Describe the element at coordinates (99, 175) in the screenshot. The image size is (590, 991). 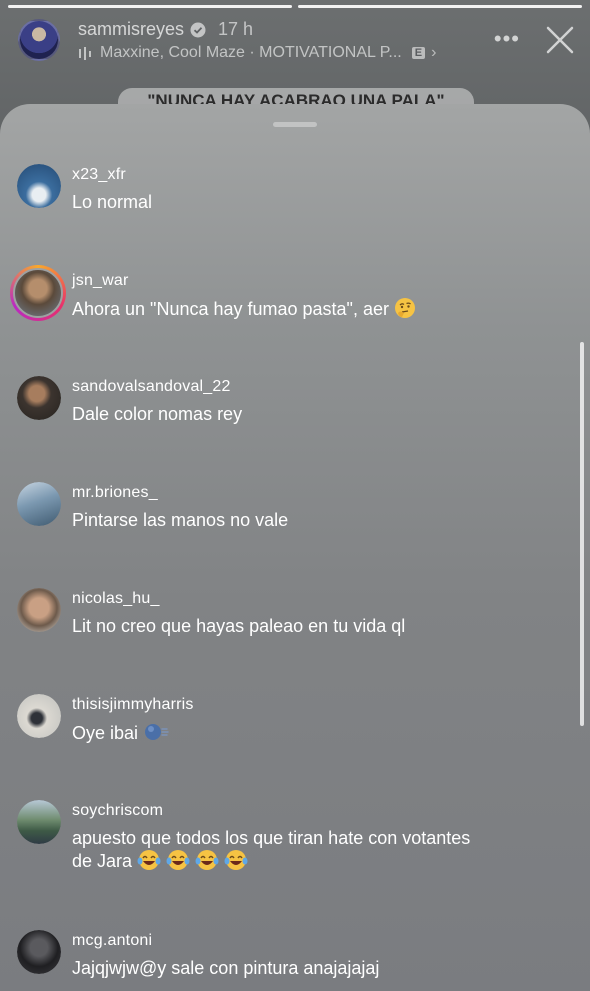
I see `comment-username: x23_xfr` at that location.